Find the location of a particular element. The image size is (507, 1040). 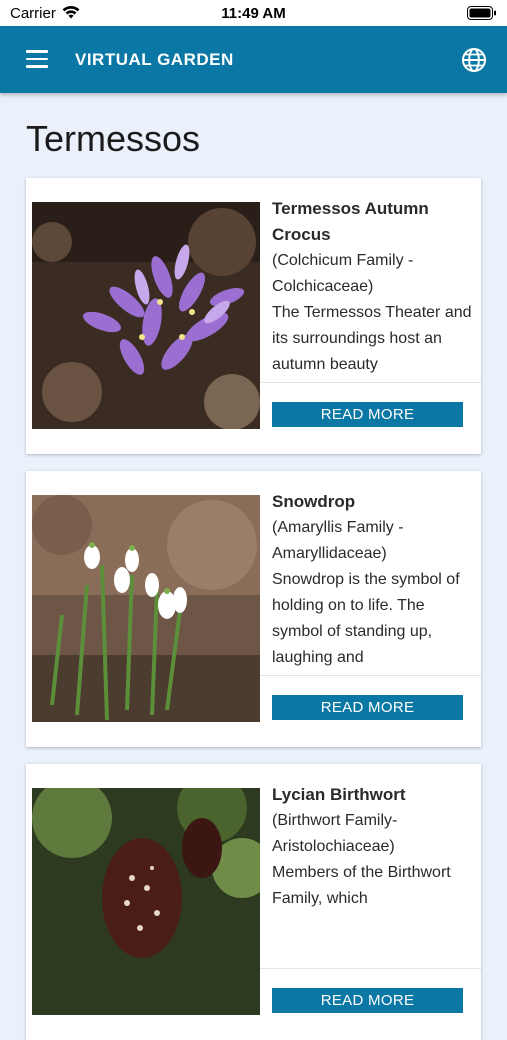

plant-family: (Birthwort Family- Aristolochiaceae) is located at coordinates (335, 833).